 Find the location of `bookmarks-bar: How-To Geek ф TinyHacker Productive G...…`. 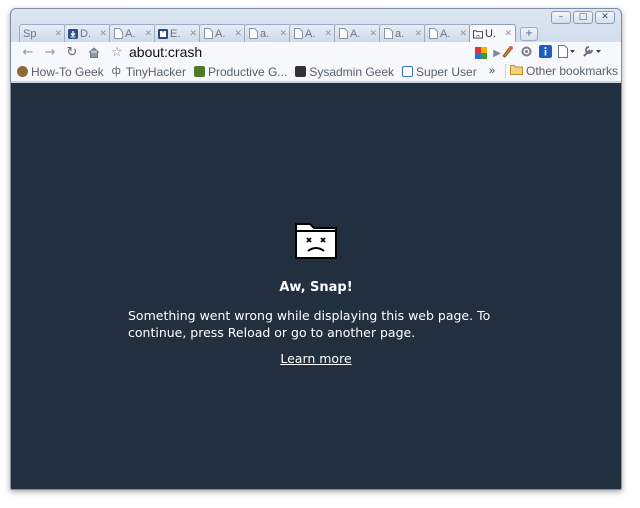

bookmarks-bar: How-To Geek ф TinyHacker Productive G...… is located at coordinates (316, 72).